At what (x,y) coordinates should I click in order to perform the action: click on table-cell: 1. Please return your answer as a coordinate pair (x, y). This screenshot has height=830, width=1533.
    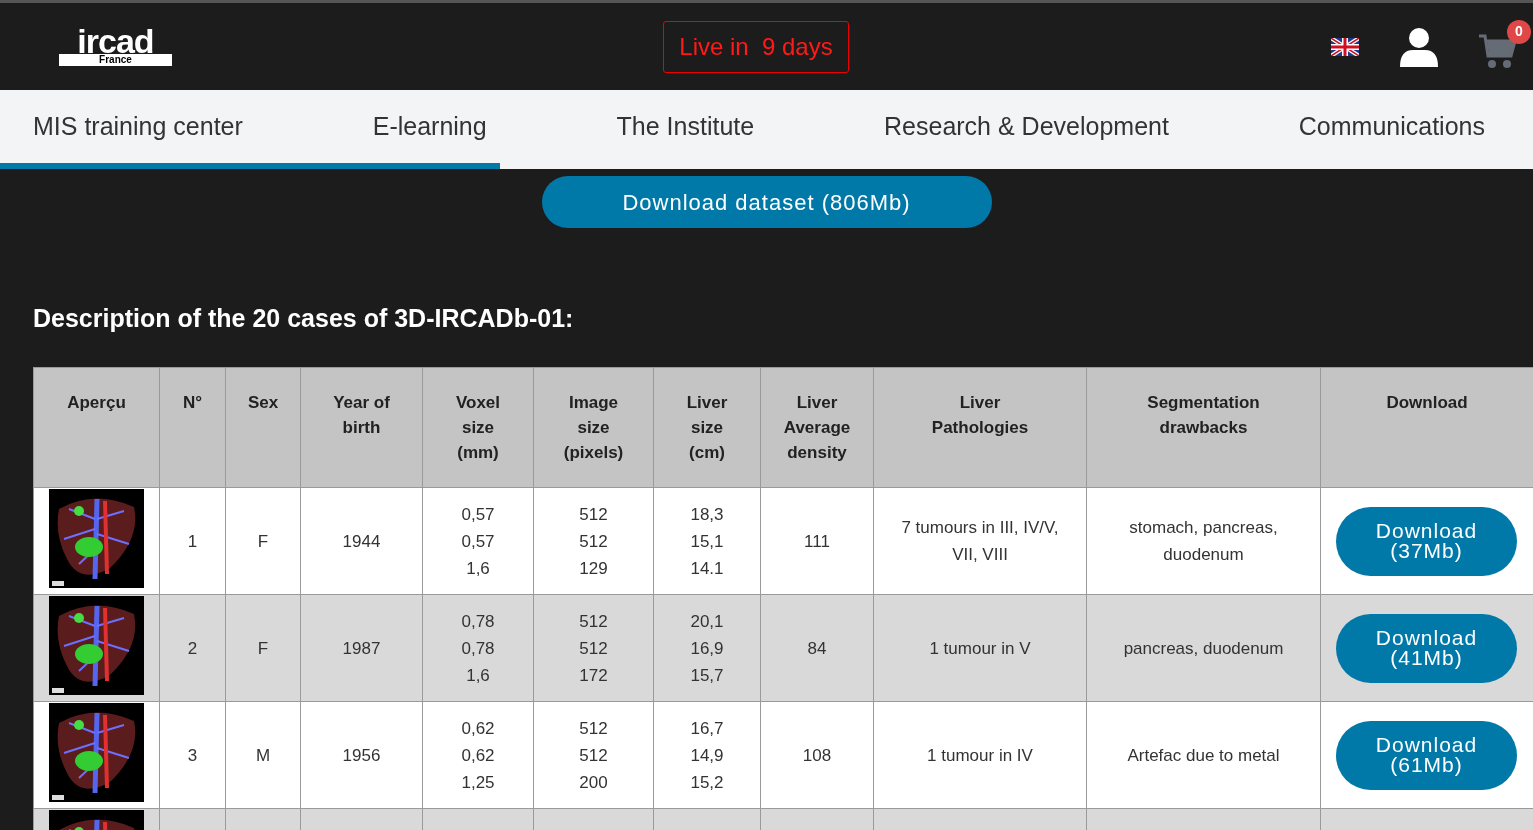
    Looking at the image, I should click on (192, 541).